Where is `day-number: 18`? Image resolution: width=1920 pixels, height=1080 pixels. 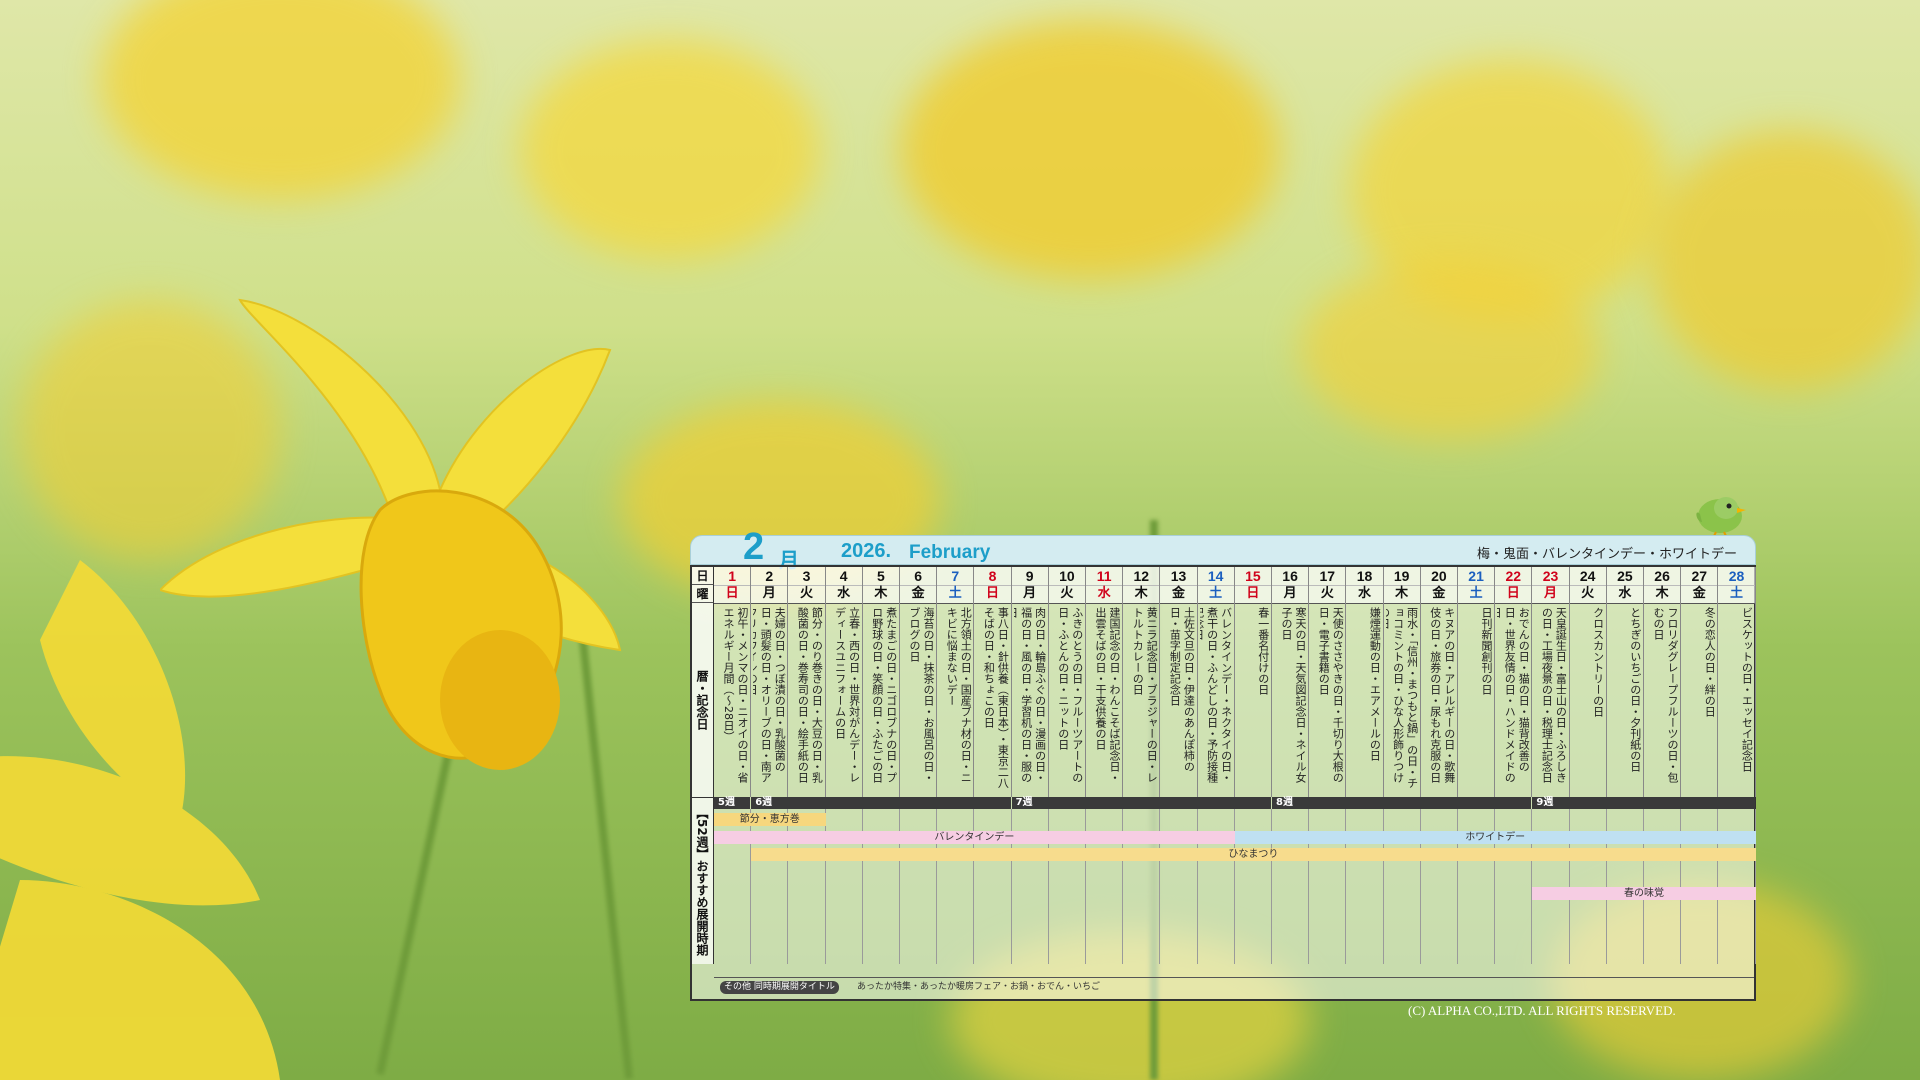
day-number: 18 is located at coordinates (1364, 576).